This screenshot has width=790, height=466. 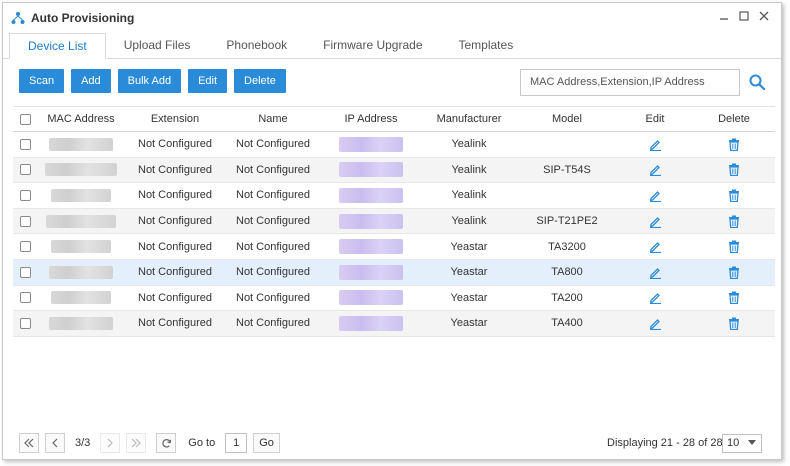 What do you see at coordinates (157, 46) in the screenshot?
I see `tab-upload-files: Upload Files` at bounding box center [157, 46].